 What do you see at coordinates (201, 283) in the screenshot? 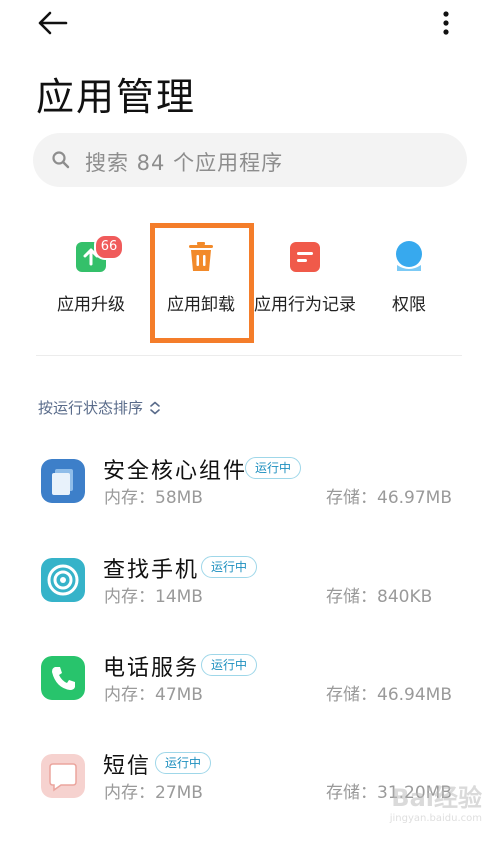
I see `app-uninstall-button: 应用卸载` at bounding box center [201, 283].